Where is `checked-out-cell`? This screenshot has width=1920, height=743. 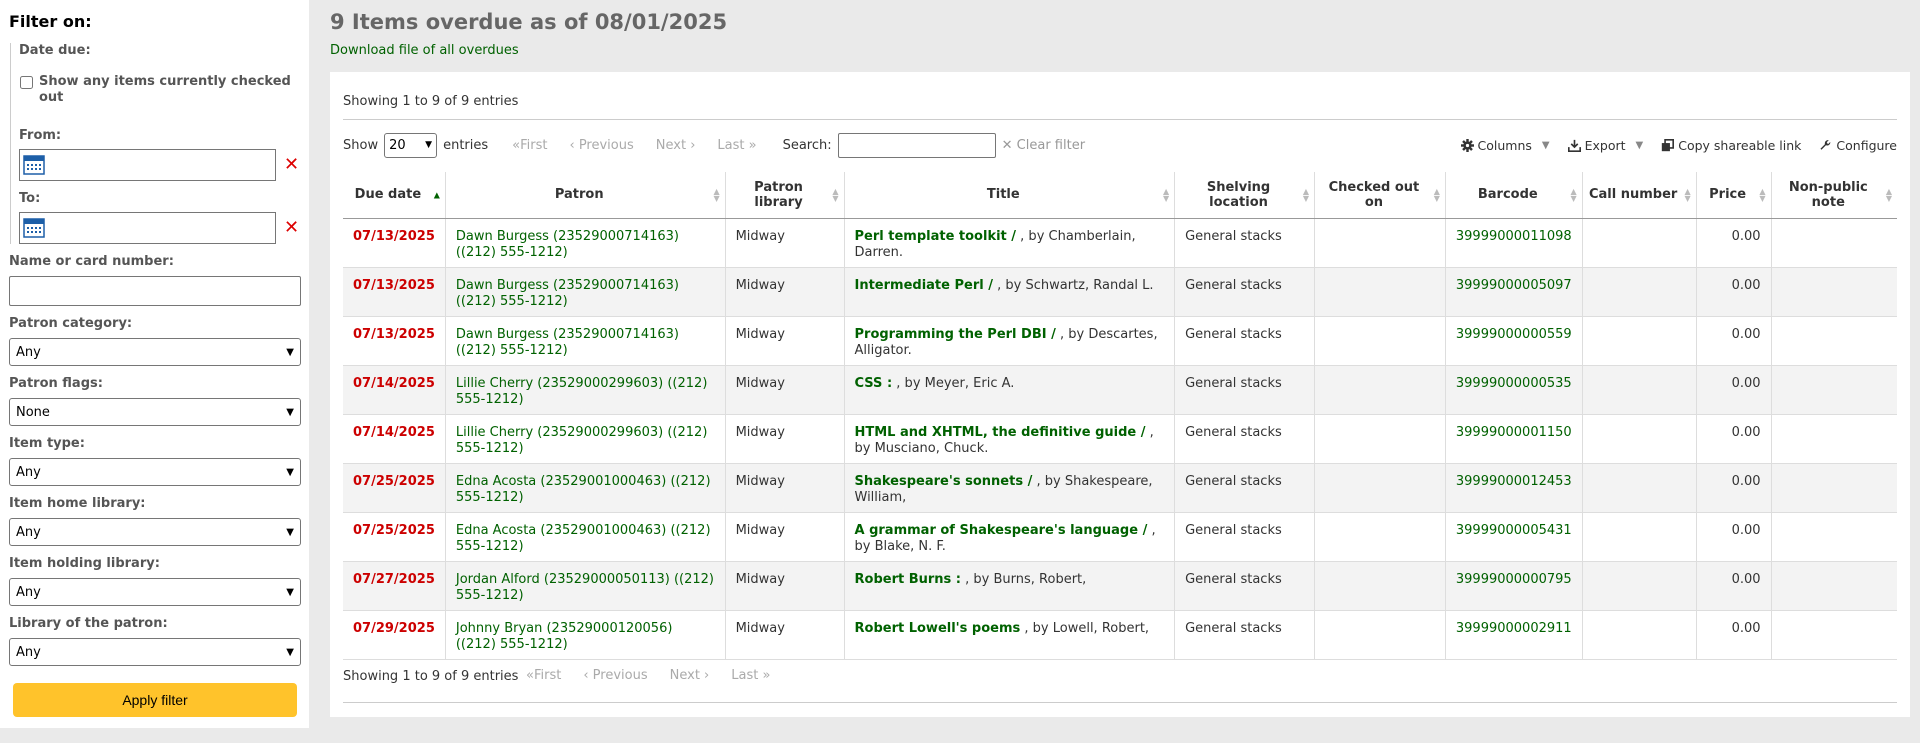
checked-out-cell is located at coordinates (1380, 635).